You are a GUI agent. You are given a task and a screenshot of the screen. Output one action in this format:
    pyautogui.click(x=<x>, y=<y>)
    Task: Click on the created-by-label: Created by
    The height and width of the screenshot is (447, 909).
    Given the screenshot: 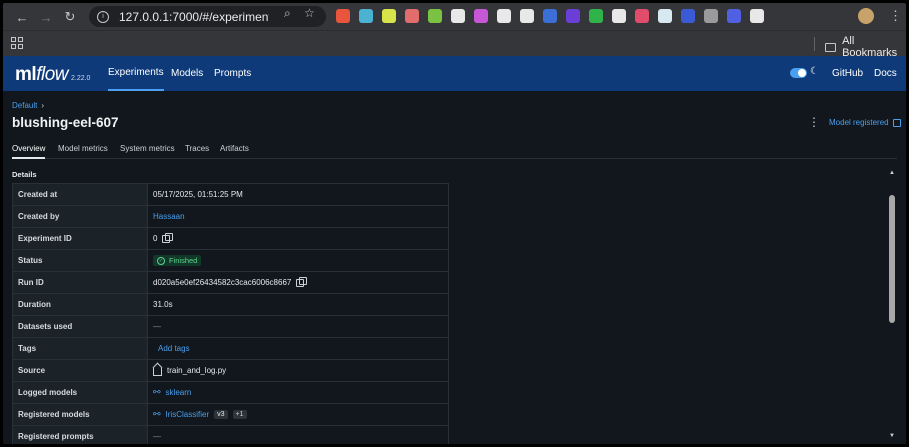 What is the action you would take?
    pyautogui.click(x=80, y=216)
    